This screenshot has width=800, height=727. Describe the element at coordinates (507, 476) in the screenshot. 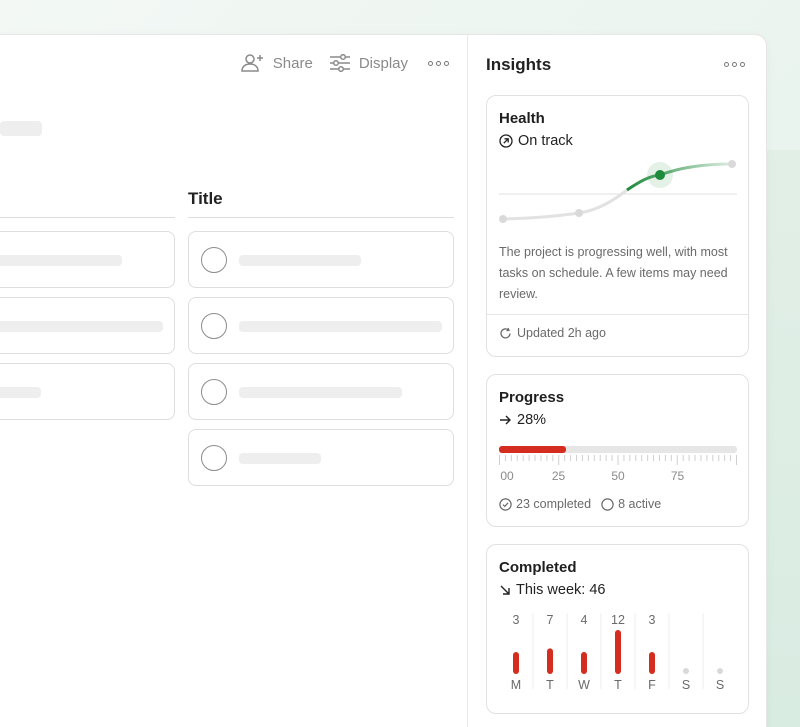

I see `progress-tick-label: 00` at that location.